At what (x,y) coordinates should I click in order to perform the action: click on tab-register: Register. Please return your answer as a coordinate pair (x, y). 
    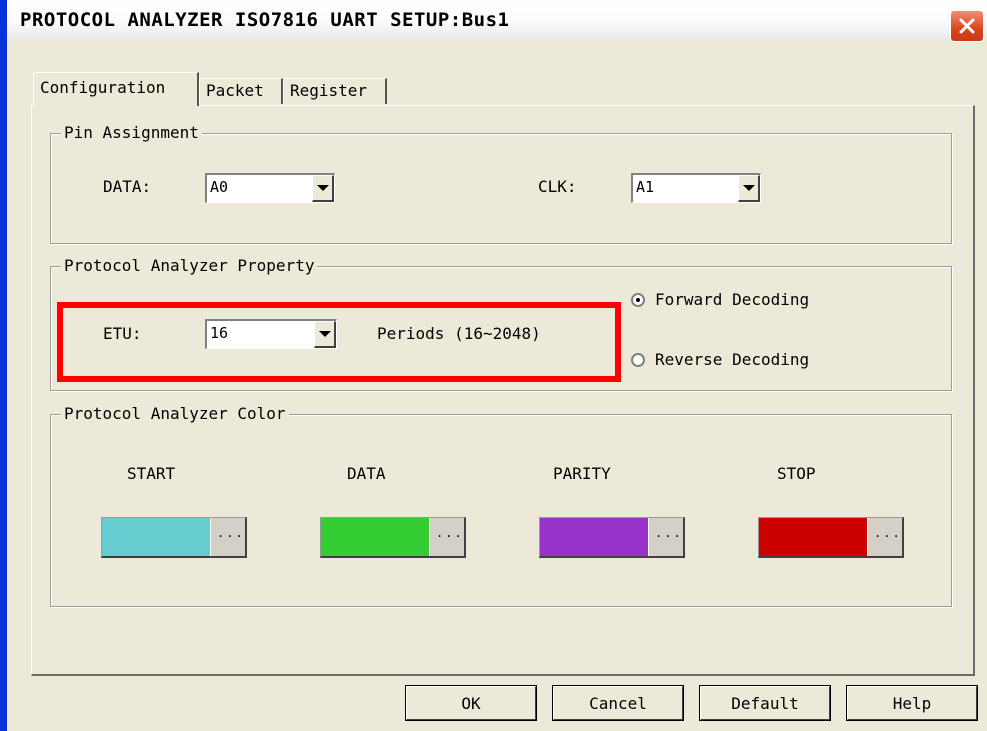
    Looking at the image, I should click on (335, 91).